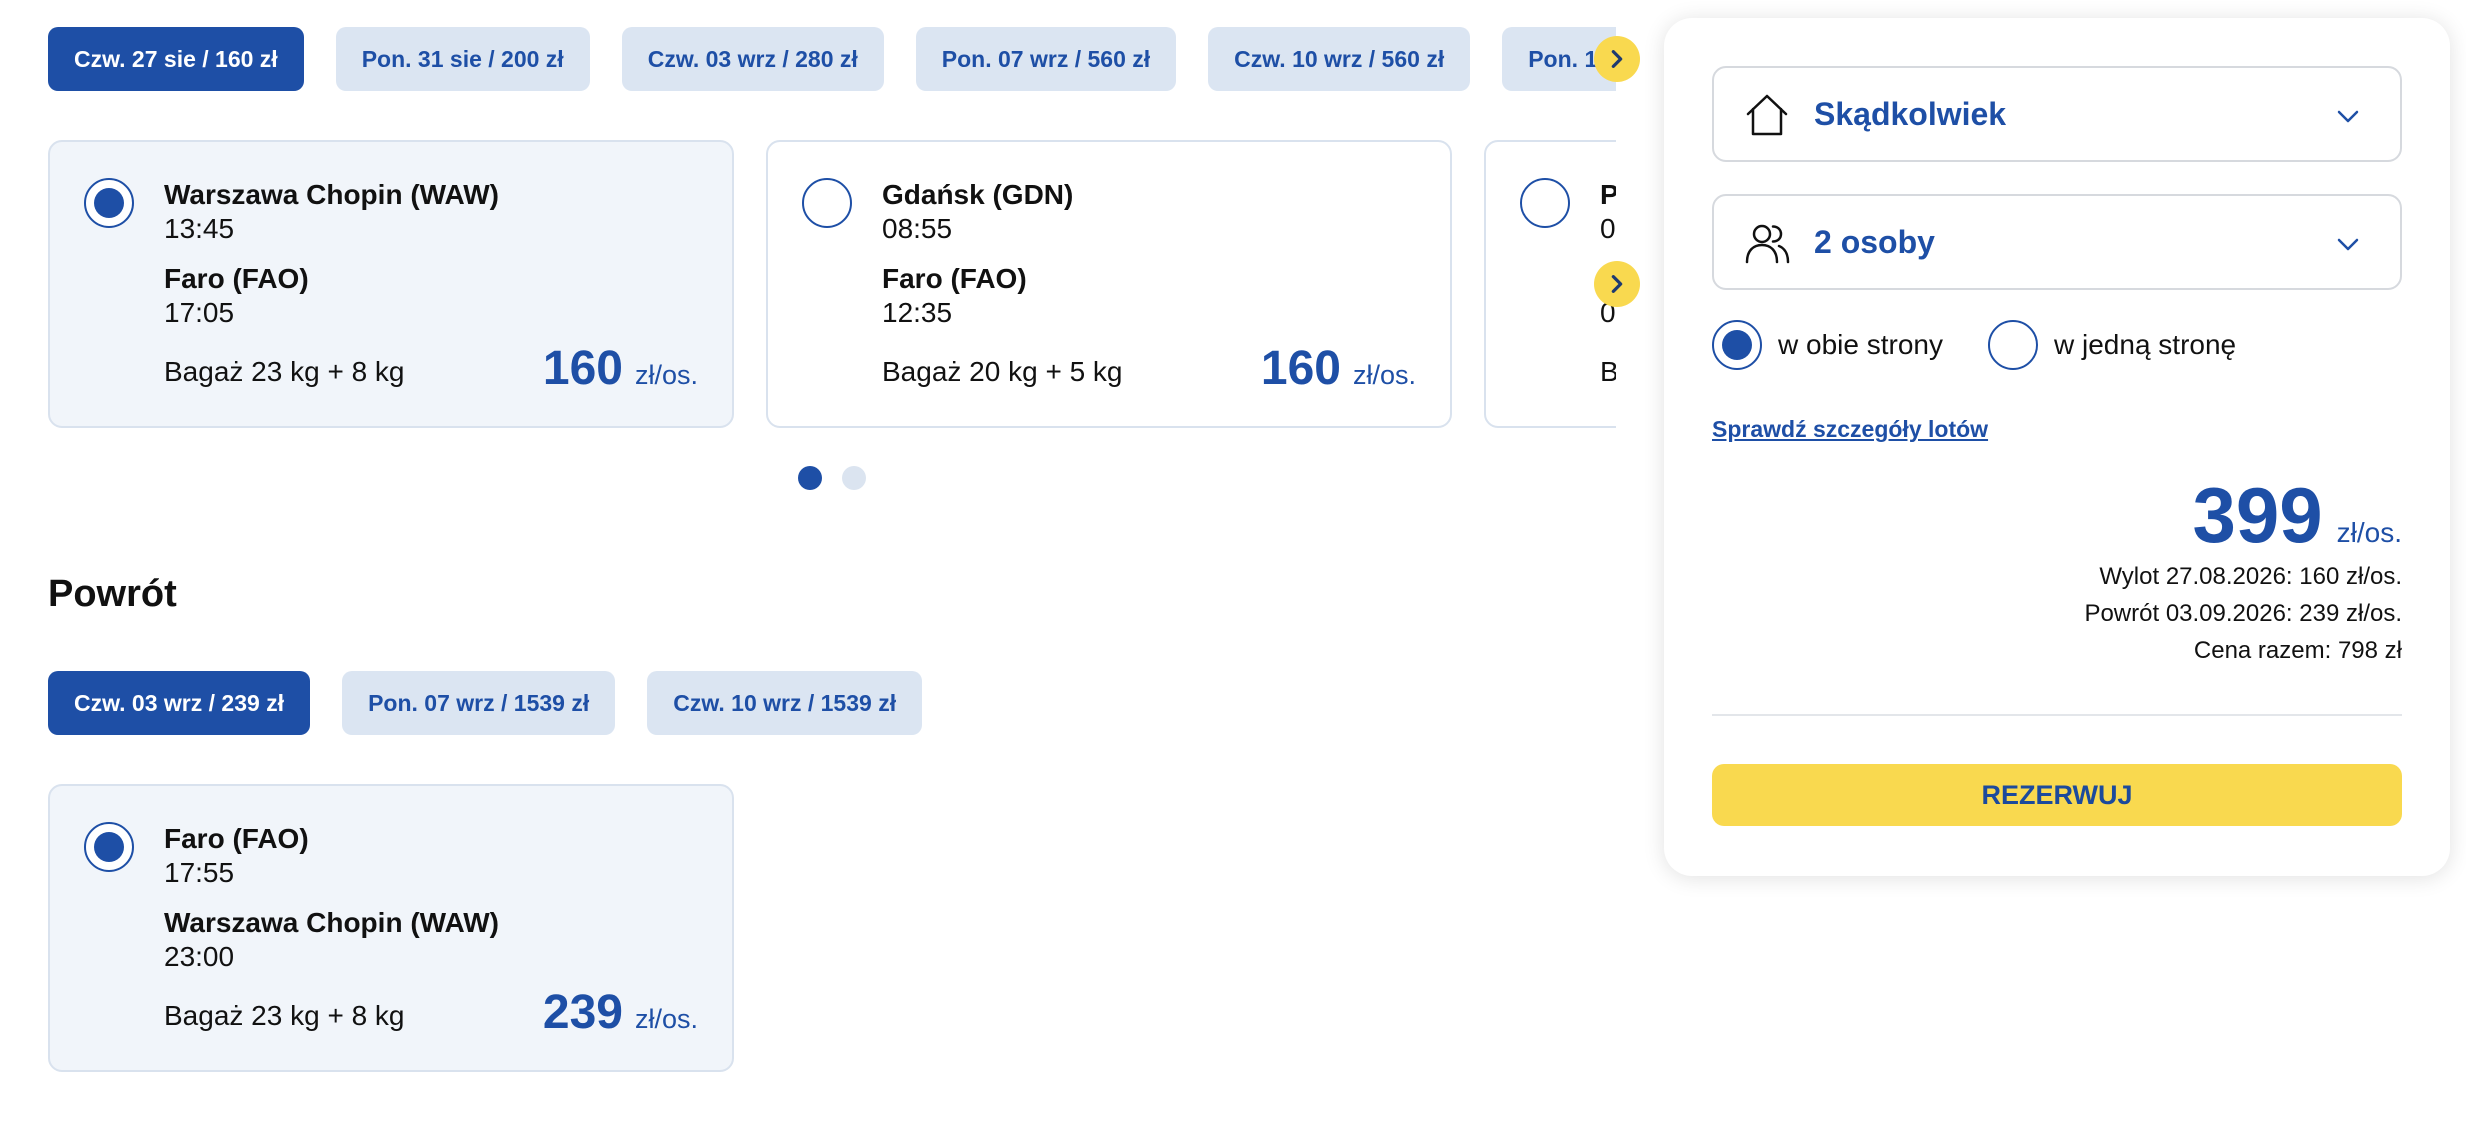 Image resolution: width=2466 pixels, height=1148 pixels. Describe the element at coordinates (331, 922) in the screenshot. I see `arrival-airport: Warszawa Chopin (WAW)` at that location.